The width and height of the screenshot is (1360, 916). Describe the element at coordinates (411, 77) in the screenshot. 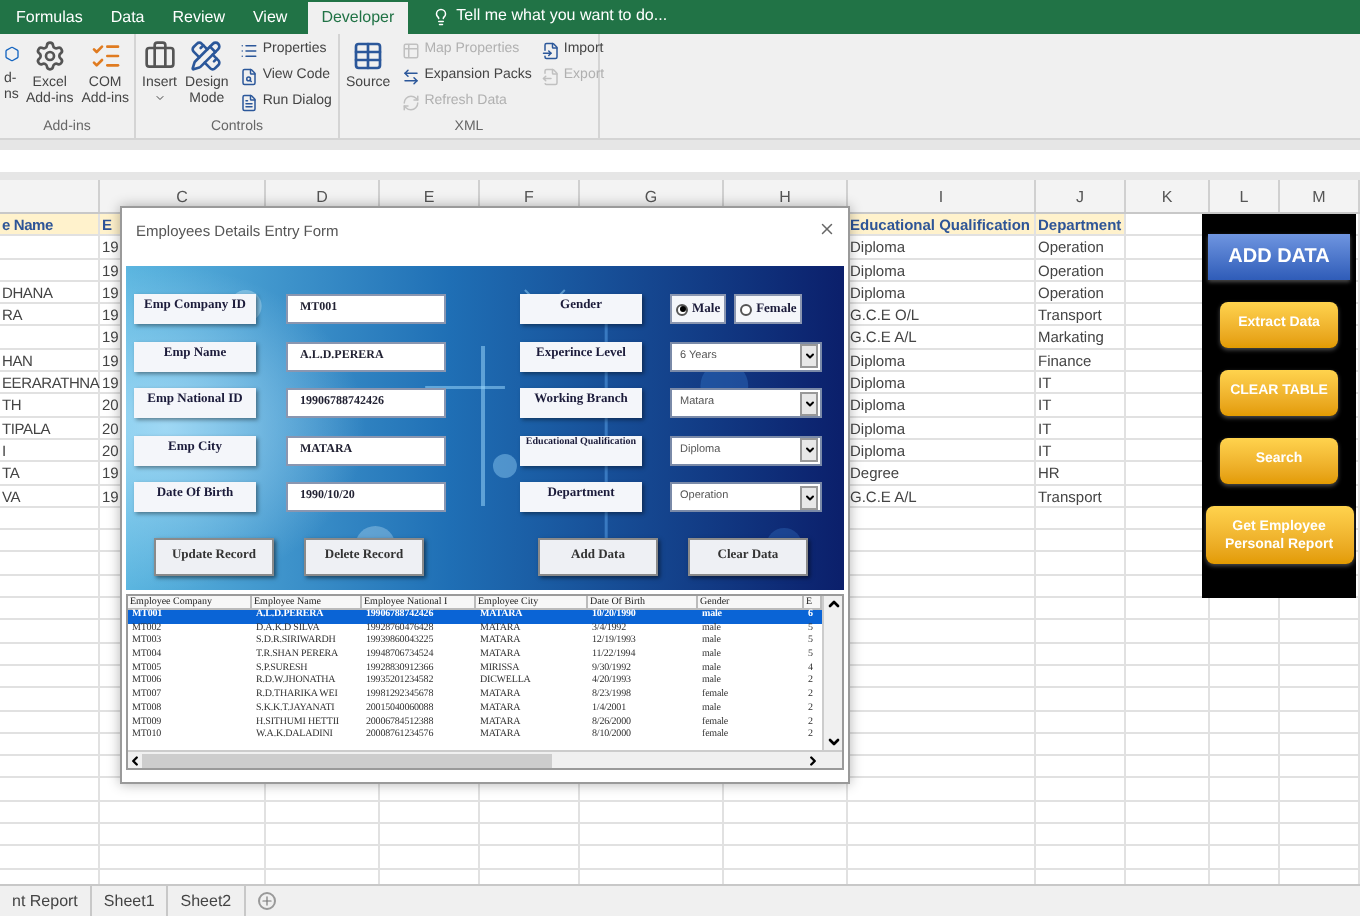

I see `arrows-icon` at that location.